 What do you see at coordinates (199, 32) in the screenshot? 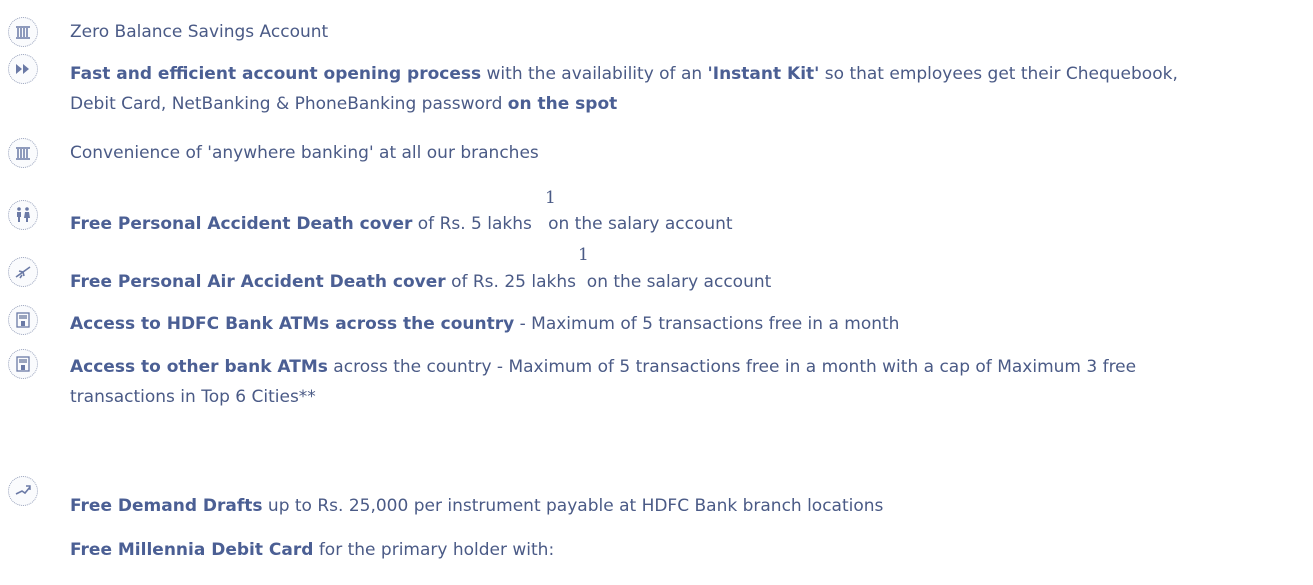
I see `item-text: Zero Balance Savings Account` at bounding box center [199, 32].